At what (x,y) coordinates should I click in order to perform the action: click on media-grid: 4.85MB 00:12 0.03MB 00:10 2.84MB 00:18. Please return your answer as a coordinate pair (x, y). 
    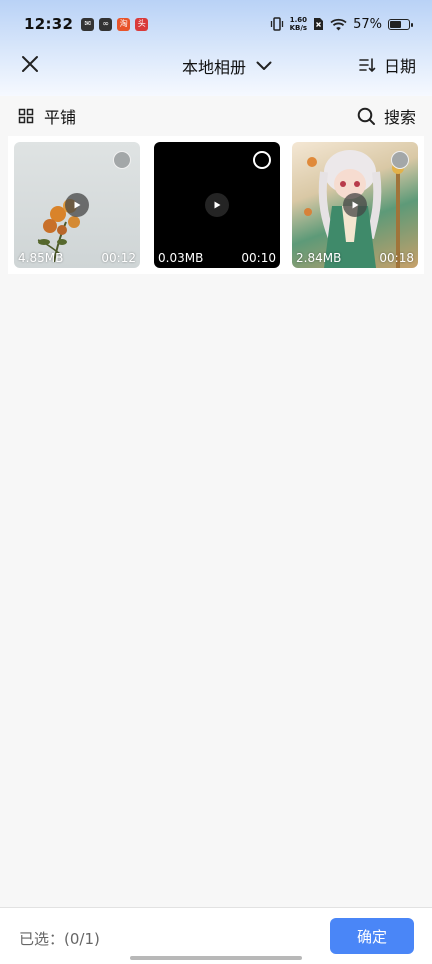
    Looking at the image, I should click on (216, 205).